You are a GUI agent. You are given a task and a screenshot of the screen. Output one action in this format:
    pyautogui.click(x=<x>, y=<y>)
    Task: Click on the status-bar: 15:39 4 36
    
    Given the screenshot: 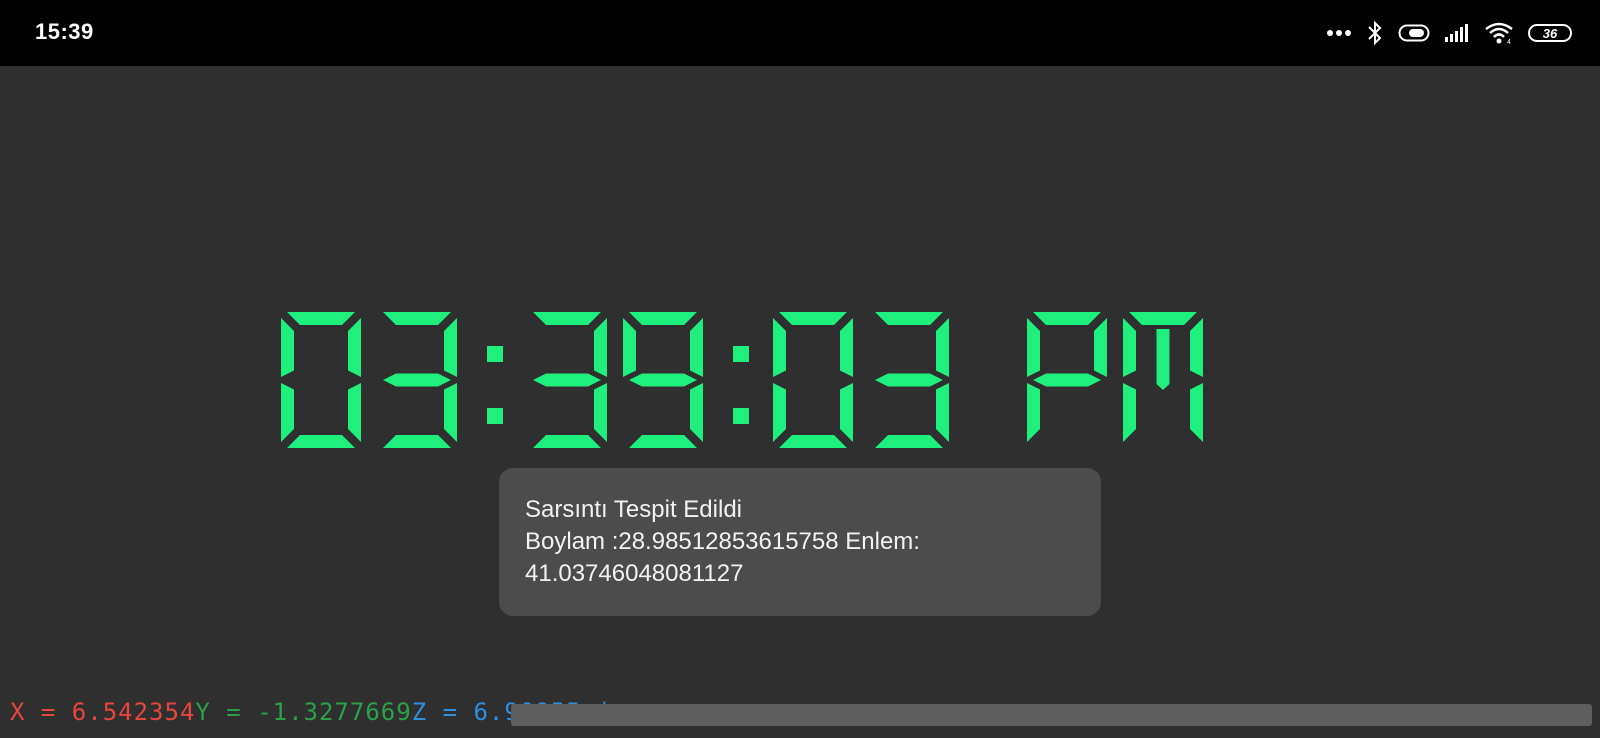 What is the action you would take?
    pyautogui.click(x=800, y=33)
    